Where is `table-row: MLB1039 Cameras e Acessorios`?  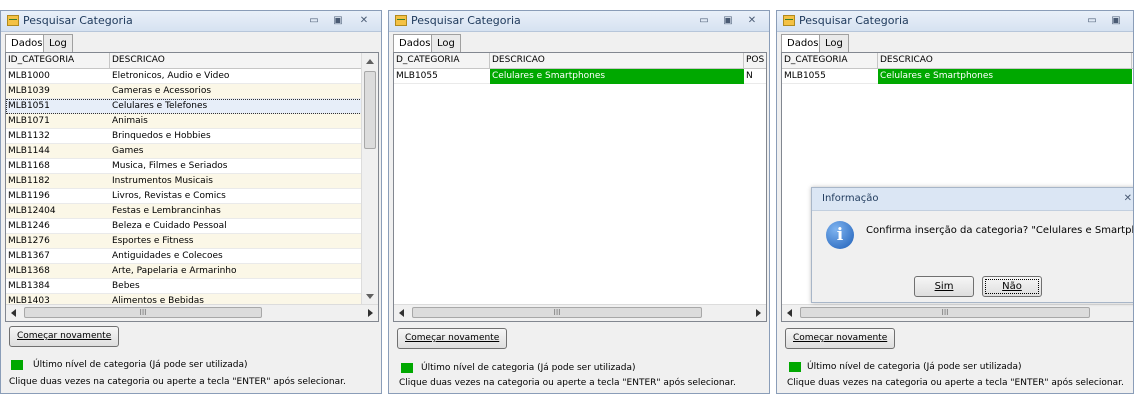 table-row: MLB1039 Cameras e Acessorios is located at coordinates (184, 91).